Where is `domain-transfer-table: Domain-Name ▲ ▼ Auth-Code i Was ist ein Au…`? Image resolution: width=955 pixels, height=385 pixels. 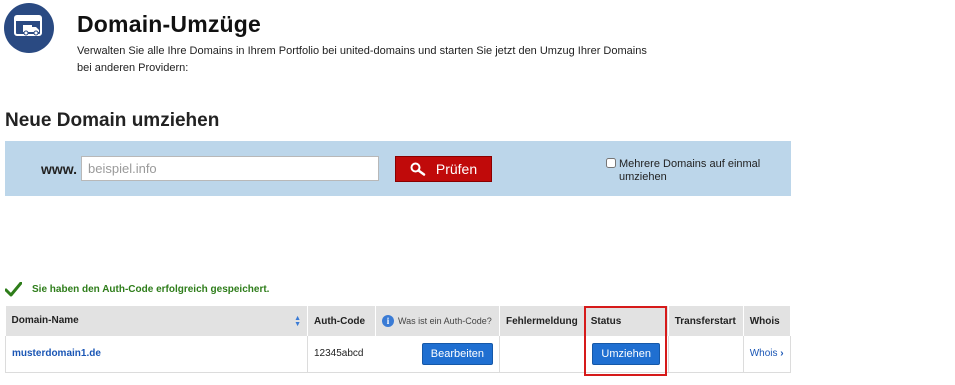 domain-transfer-table: Domain-Name ▲ ▼ Auth-Code i Was ist ein Au… is located at coordinates (398, 339).